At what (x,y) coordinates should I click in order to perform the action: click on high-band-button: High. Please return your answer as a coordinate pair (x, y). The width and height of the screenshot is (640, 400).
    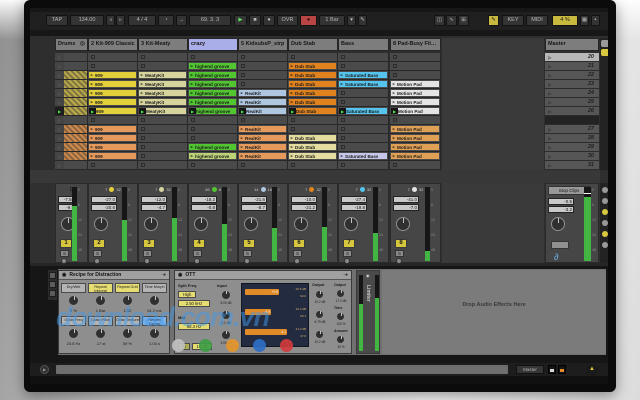
    Looking at the image, I should click on (187, 294).